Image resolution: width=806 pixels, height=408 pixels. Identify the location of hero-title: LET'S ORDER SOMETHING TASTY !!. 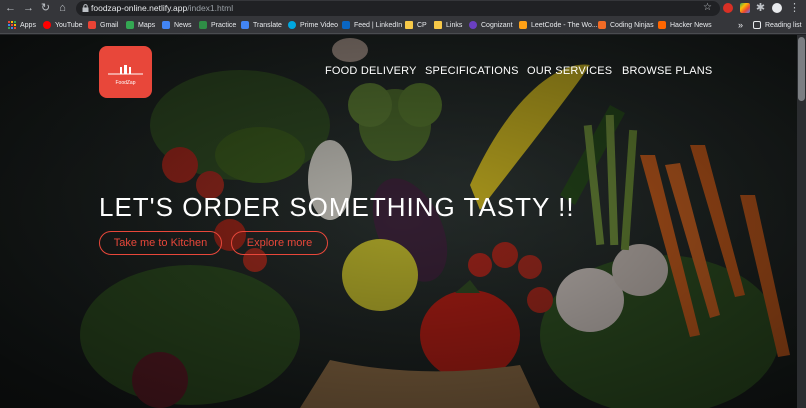
(337, 207).